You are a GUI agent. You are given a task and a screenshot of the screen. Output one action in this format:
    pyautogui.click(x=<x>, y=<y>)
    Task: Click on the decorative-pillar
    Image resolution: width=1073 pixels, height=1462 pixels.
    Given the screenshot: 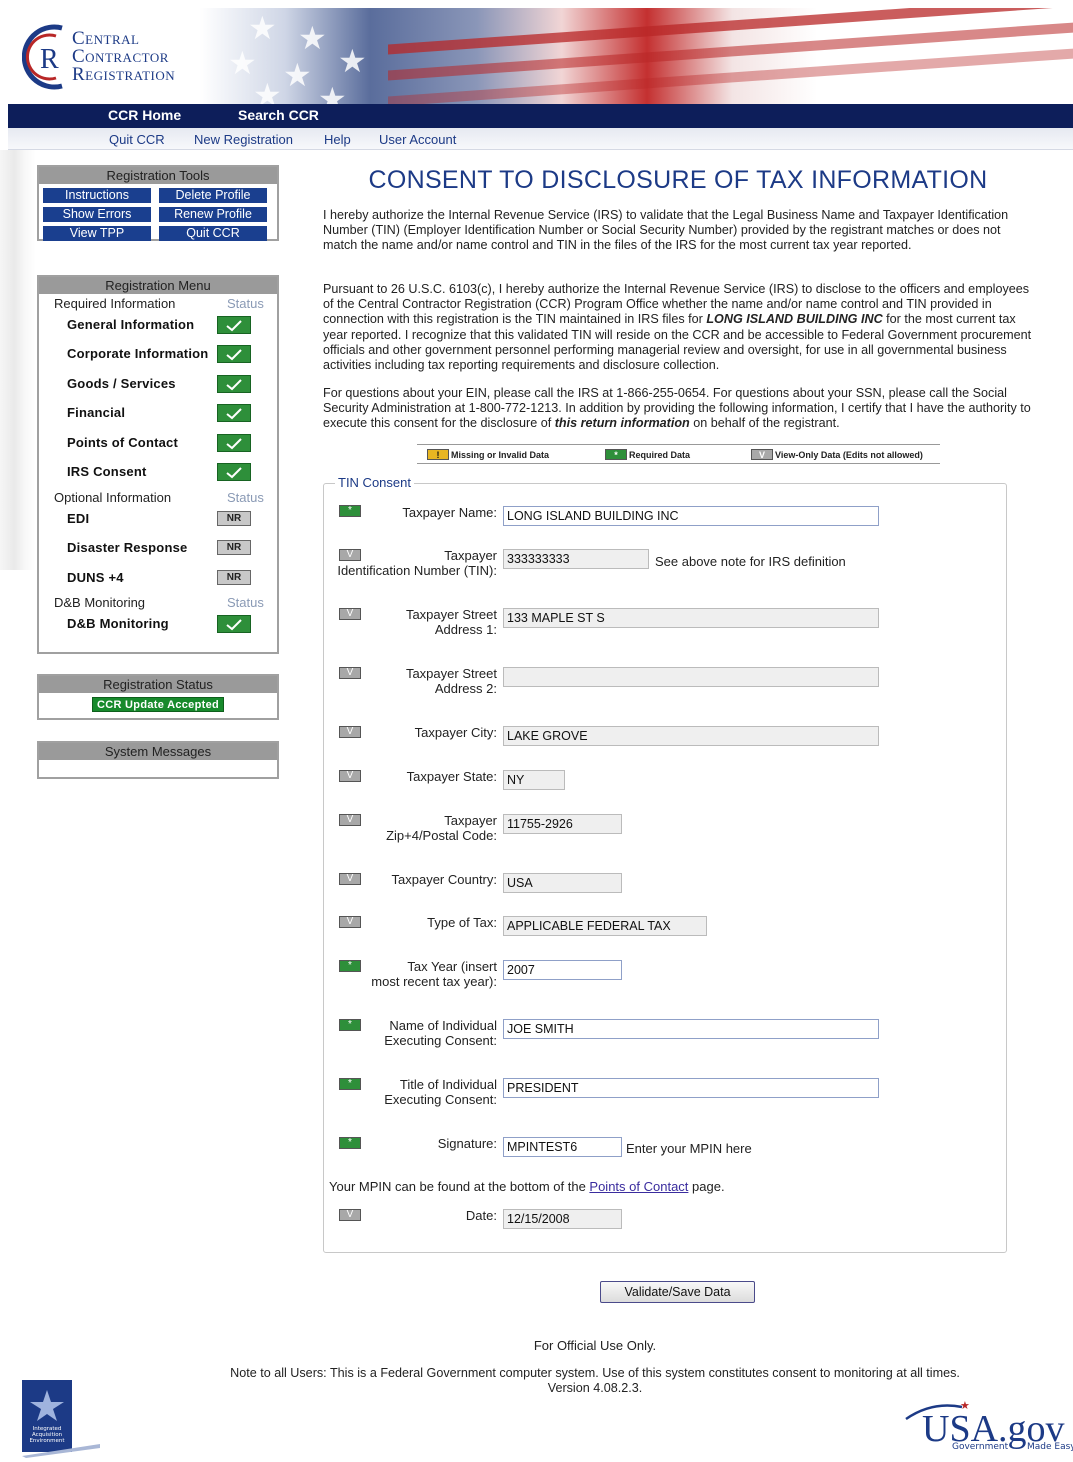 What is the action you would take?
    pyautogui.click(x=18, y=360)
    